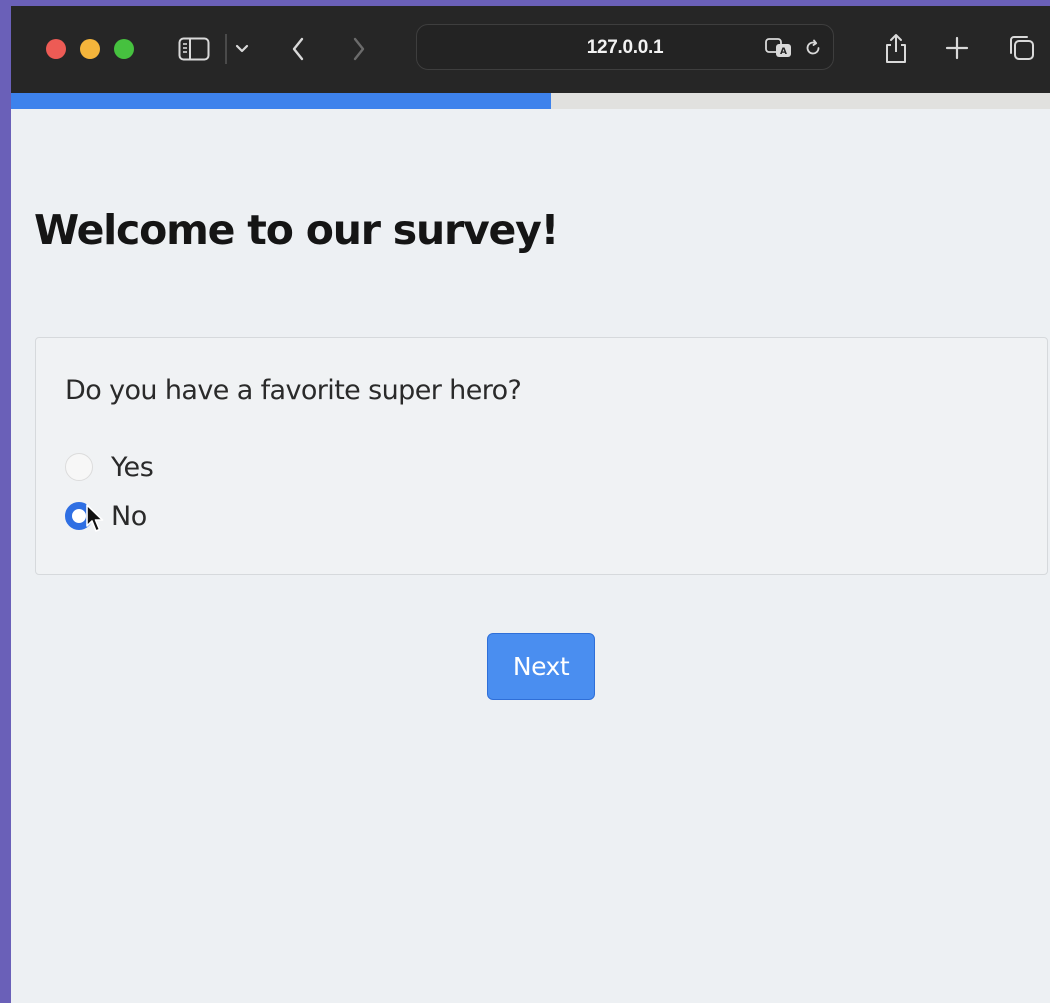 The image size is (1050, 1003). What do you see at coordinates (359, 49) in the screenshot?
I see `forward-icon` at bounding box center [359, 49].